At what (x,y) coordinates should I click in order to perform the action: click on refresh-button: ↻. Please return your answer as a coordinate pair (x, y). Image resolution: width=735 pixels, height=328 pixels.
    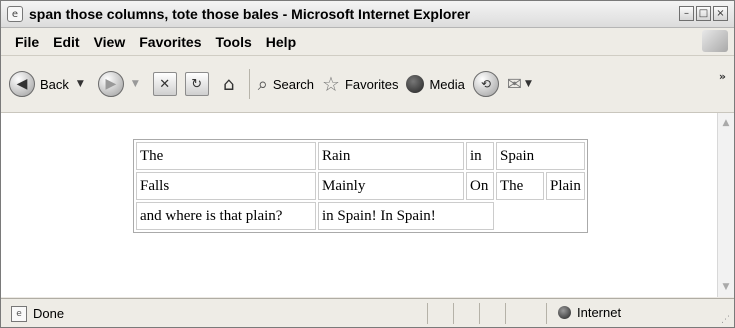
    Looking at the image, I should click on (196, 84).